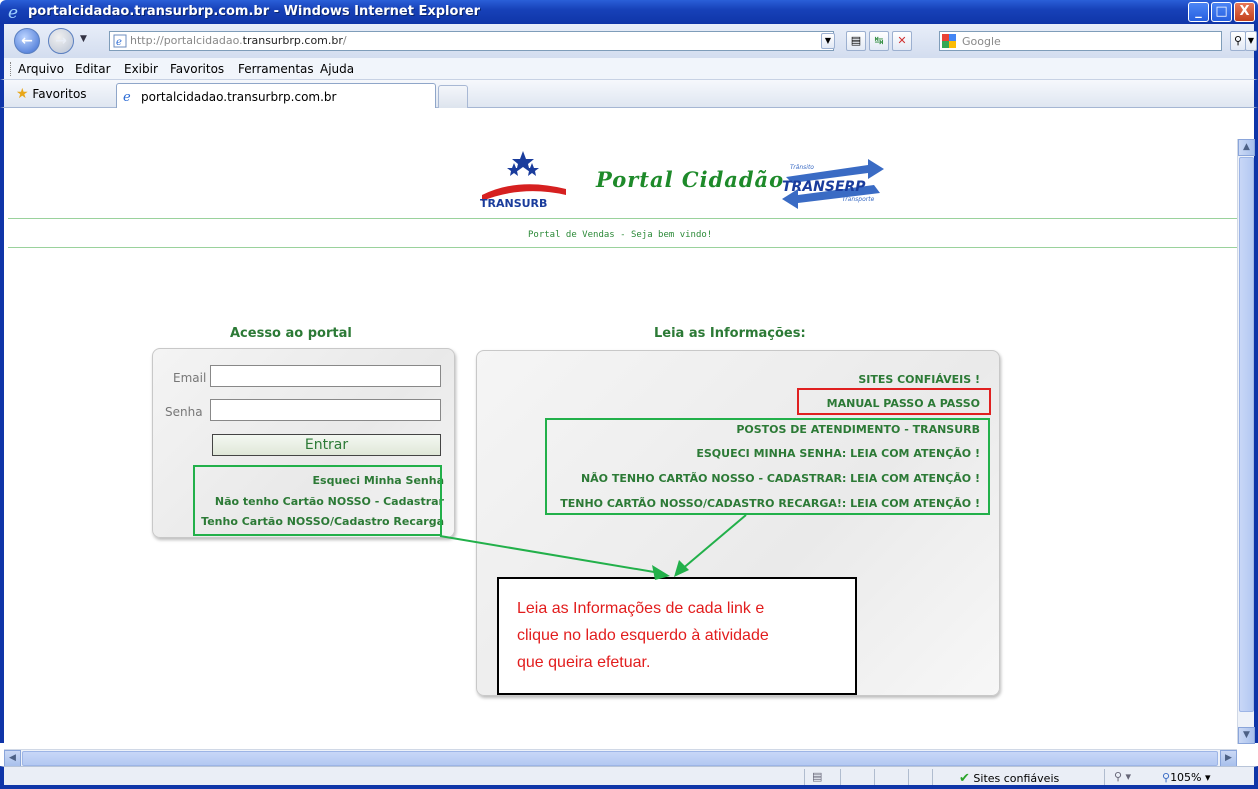  What do you see at coordinates (325, 376) in the screenshot?
I see `email-field` at bounding box center [325, 376].